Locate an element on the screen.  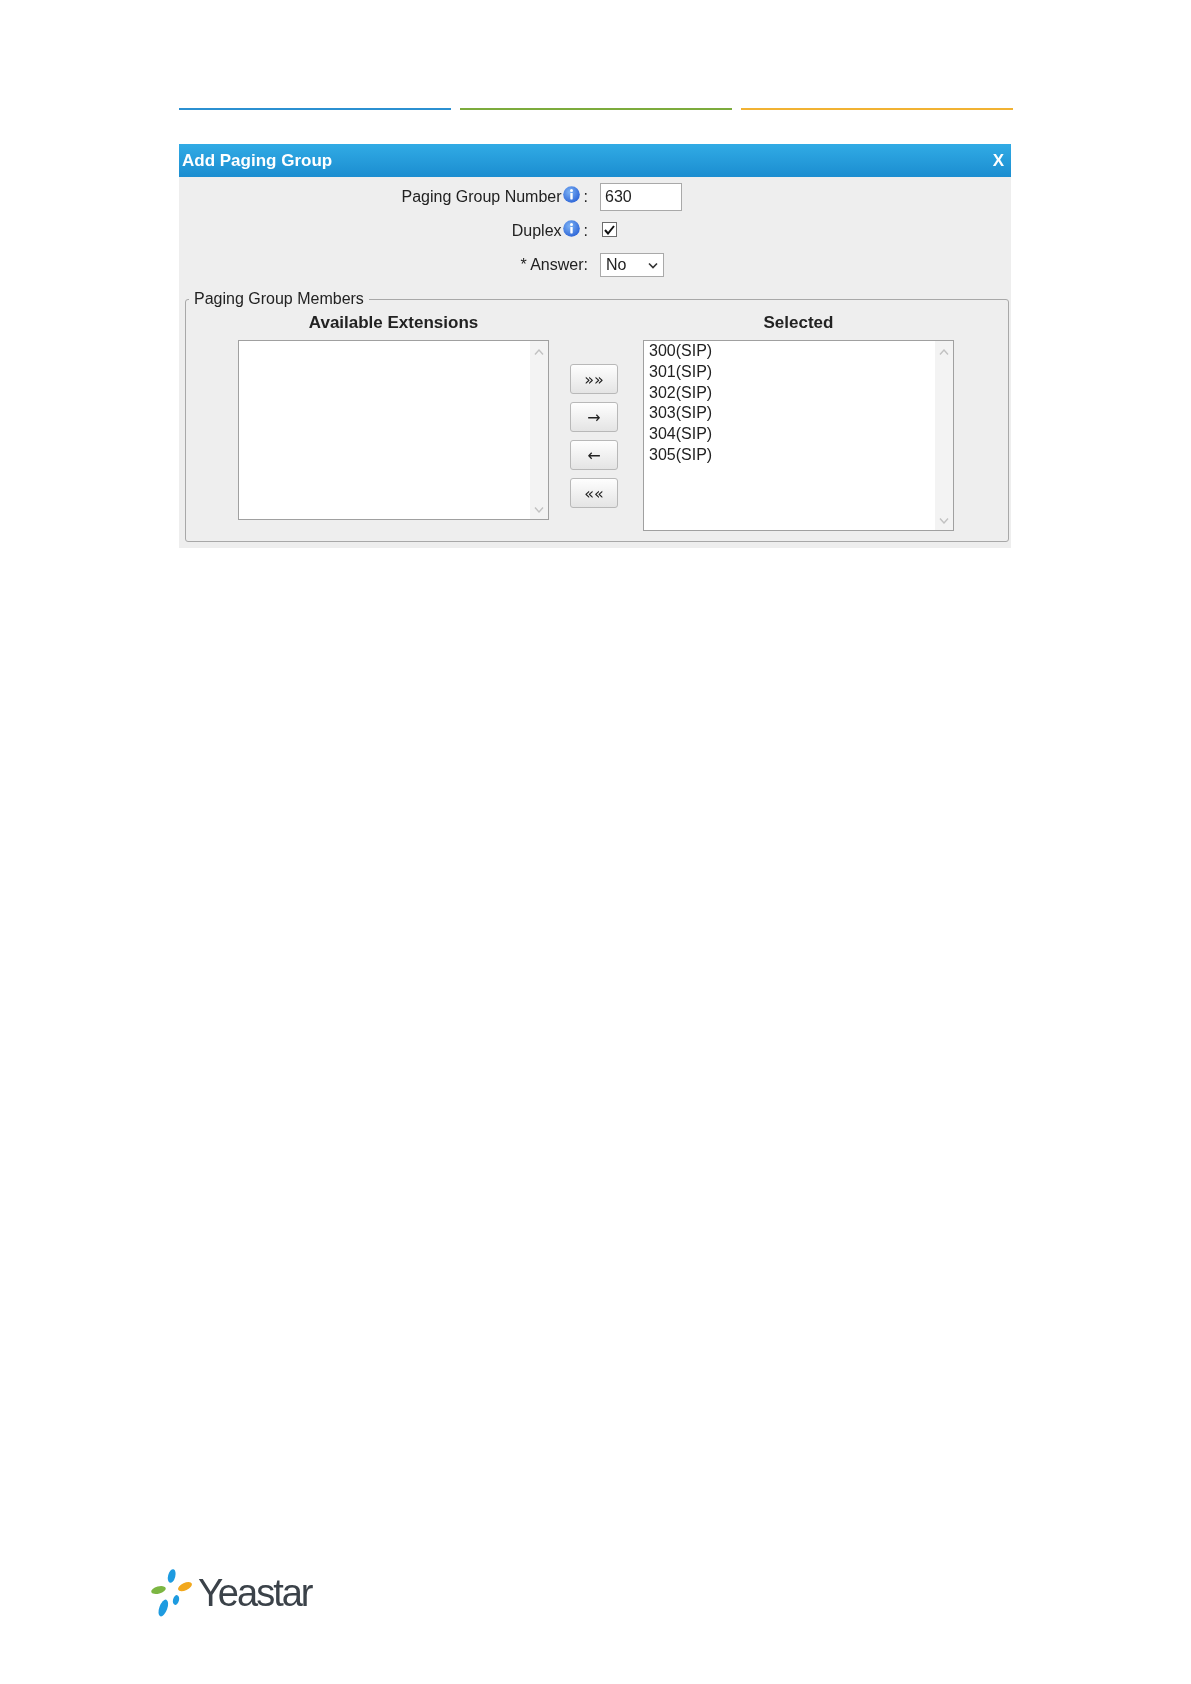
dialog-title: Add Paging Group is located at coordinates (257, 160).